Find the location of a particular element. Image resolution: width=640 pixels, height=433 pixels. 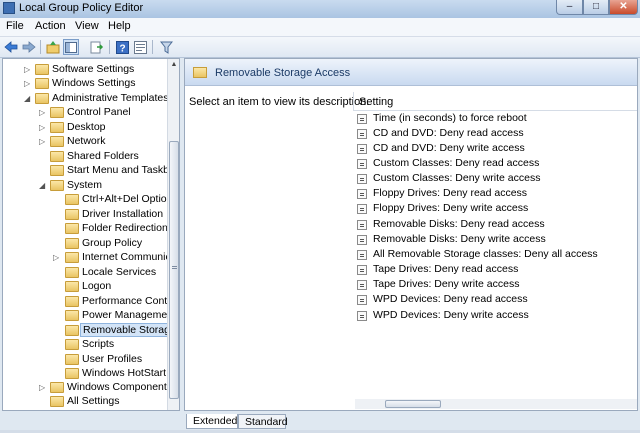

settings-scroll-thumb is located at coordinates (413, 404).